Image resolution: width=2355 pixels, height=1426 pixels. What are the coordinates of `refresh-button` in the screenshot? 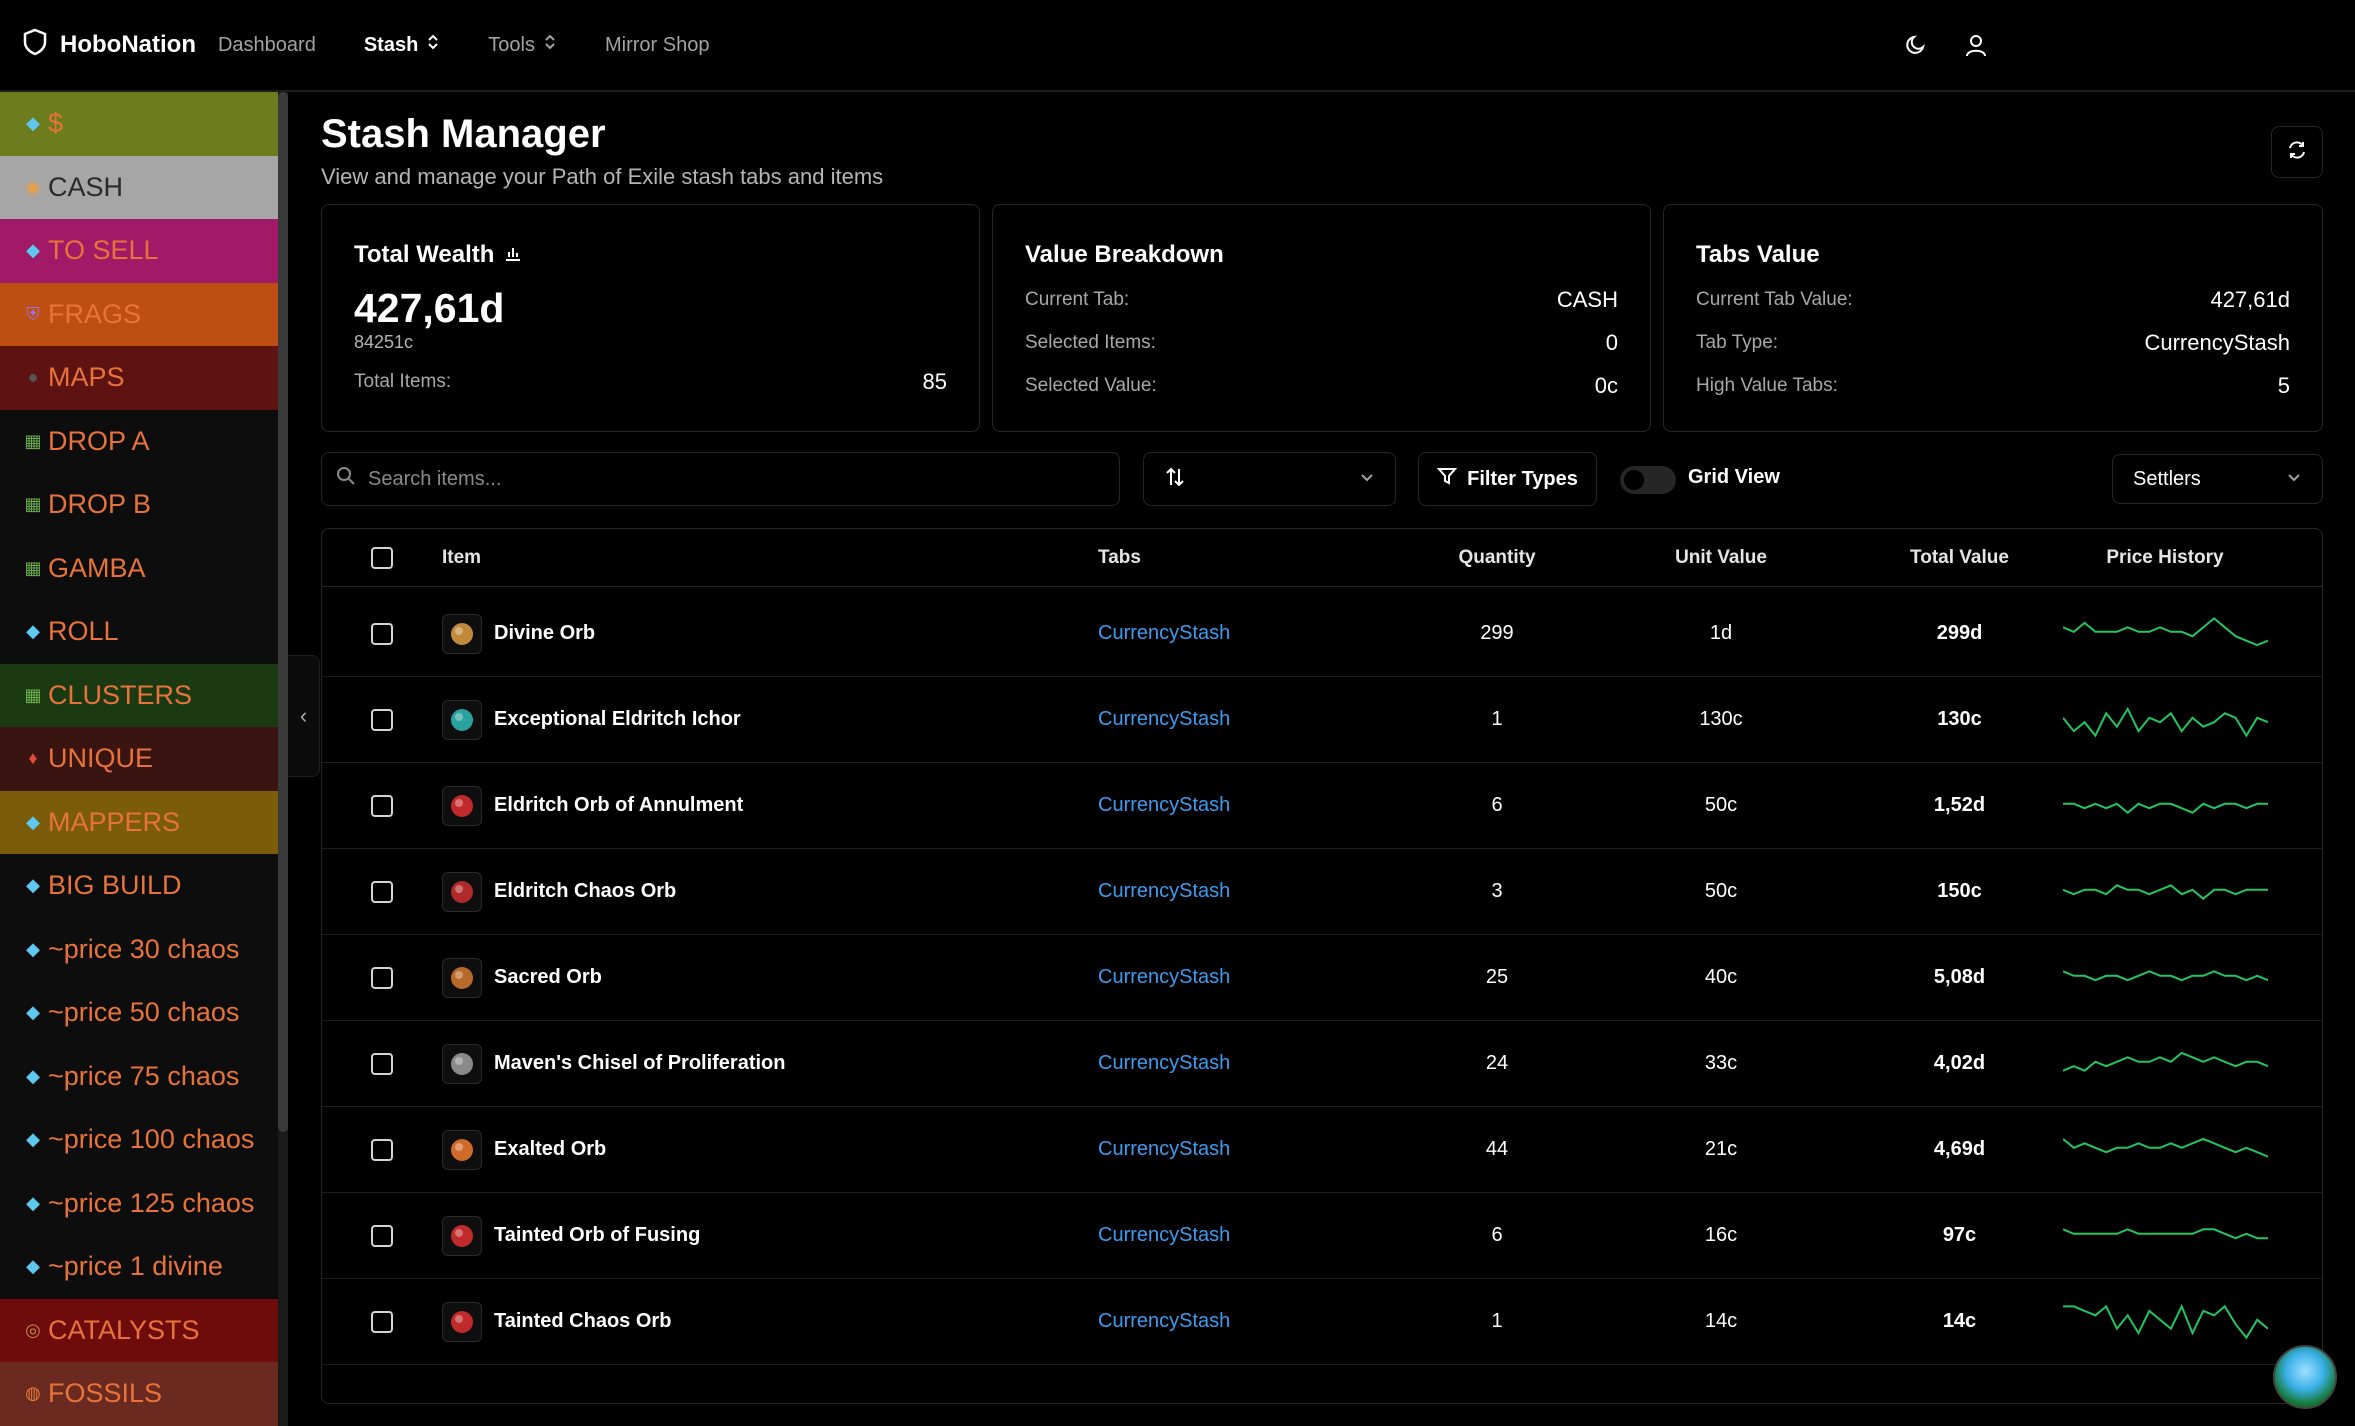 It's located at (2297, 152).